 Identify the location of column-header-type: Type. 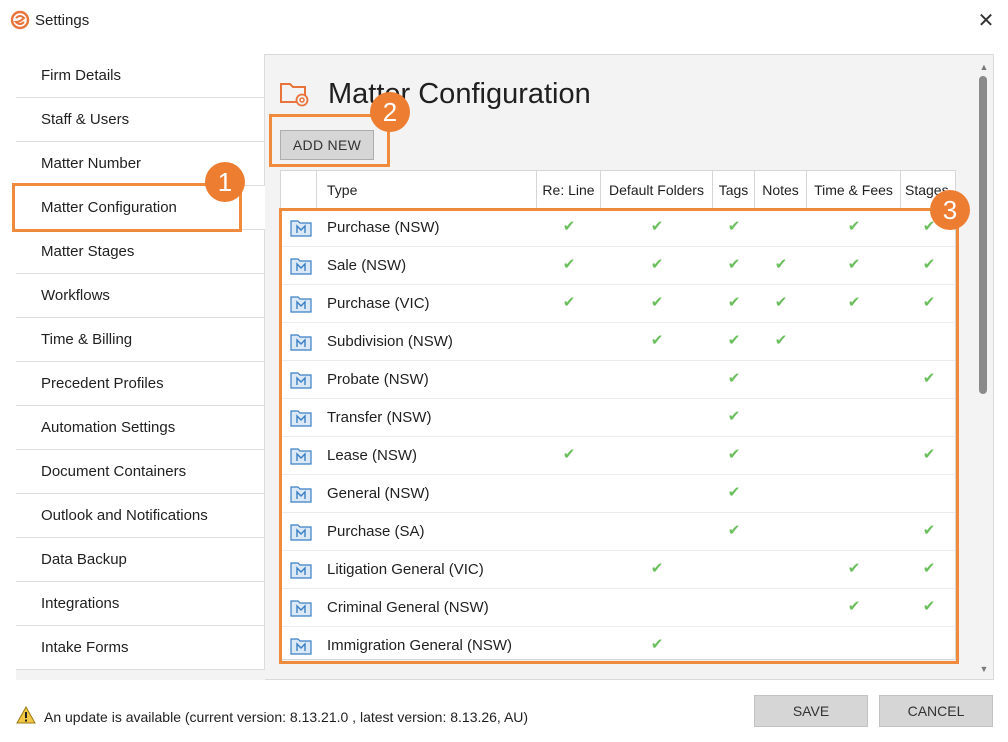
(427, 190).